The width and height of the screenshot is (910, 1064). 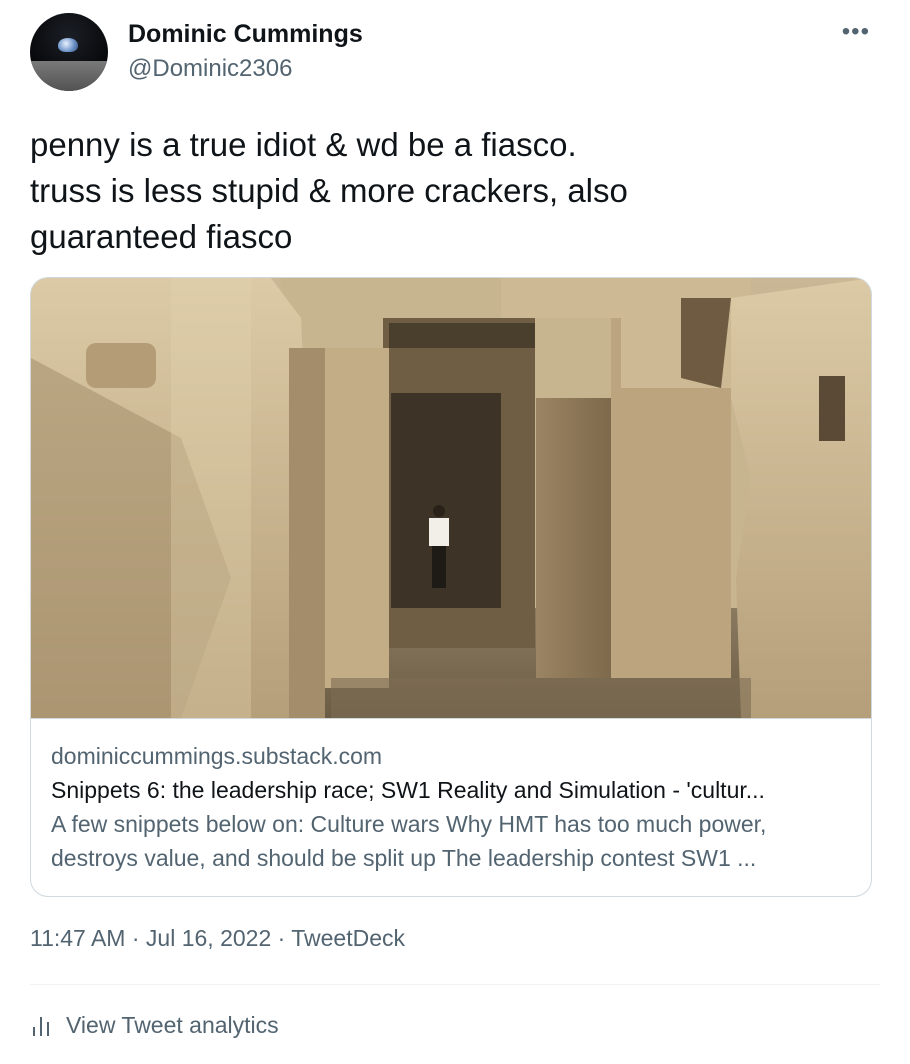 What do you see at coordinates (455, 984) in the screenshot?
I see `divider` at bounding box center [455, 984].